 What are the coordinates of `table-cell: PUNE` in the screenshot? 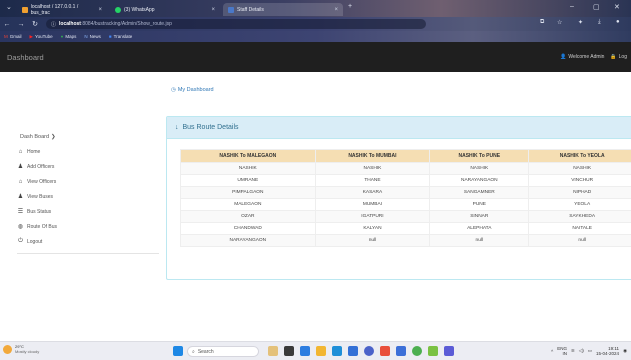 It's located at (479, 204).